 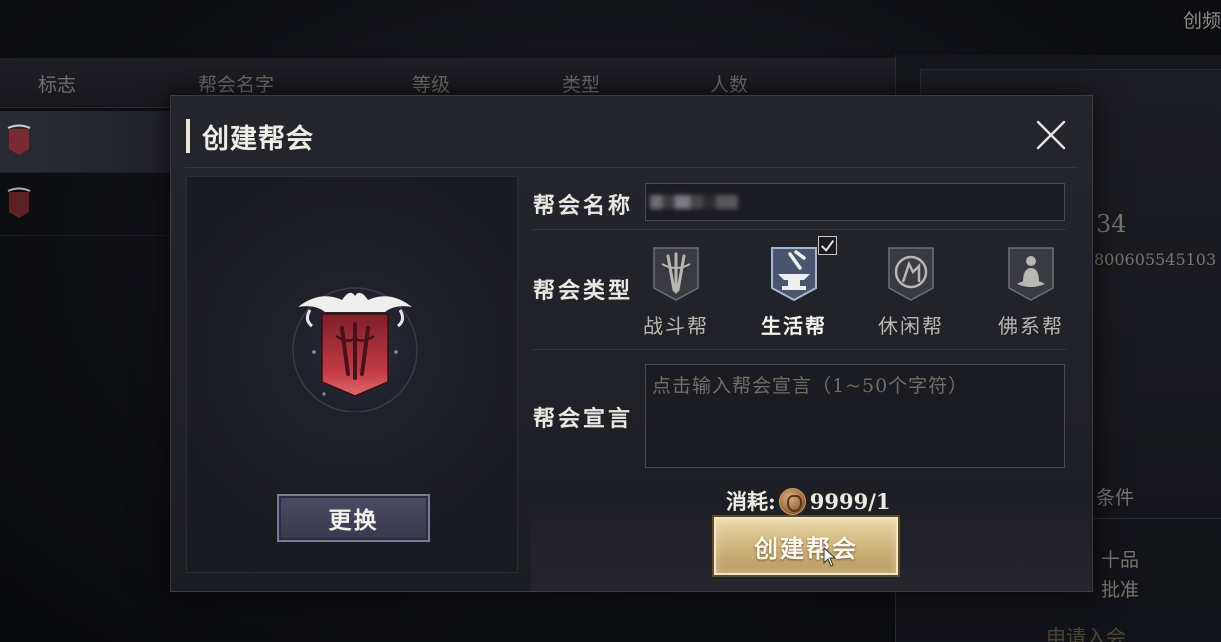 What do you see at coordinates (1031, 274) in the screenshot?
I see `meditation-icon` at bounding box center [1031, 274].